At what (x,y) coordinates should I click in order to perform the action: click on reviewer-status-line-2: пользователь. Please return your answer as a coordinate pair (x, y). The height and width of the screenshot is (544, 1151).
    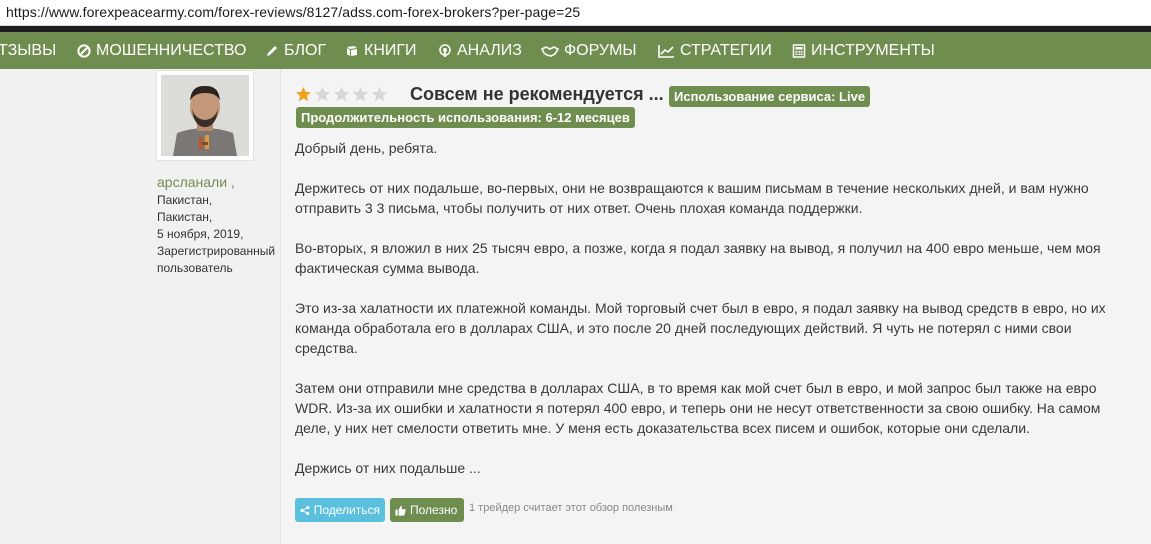
    Looking at the image, I should click on (195, 268).